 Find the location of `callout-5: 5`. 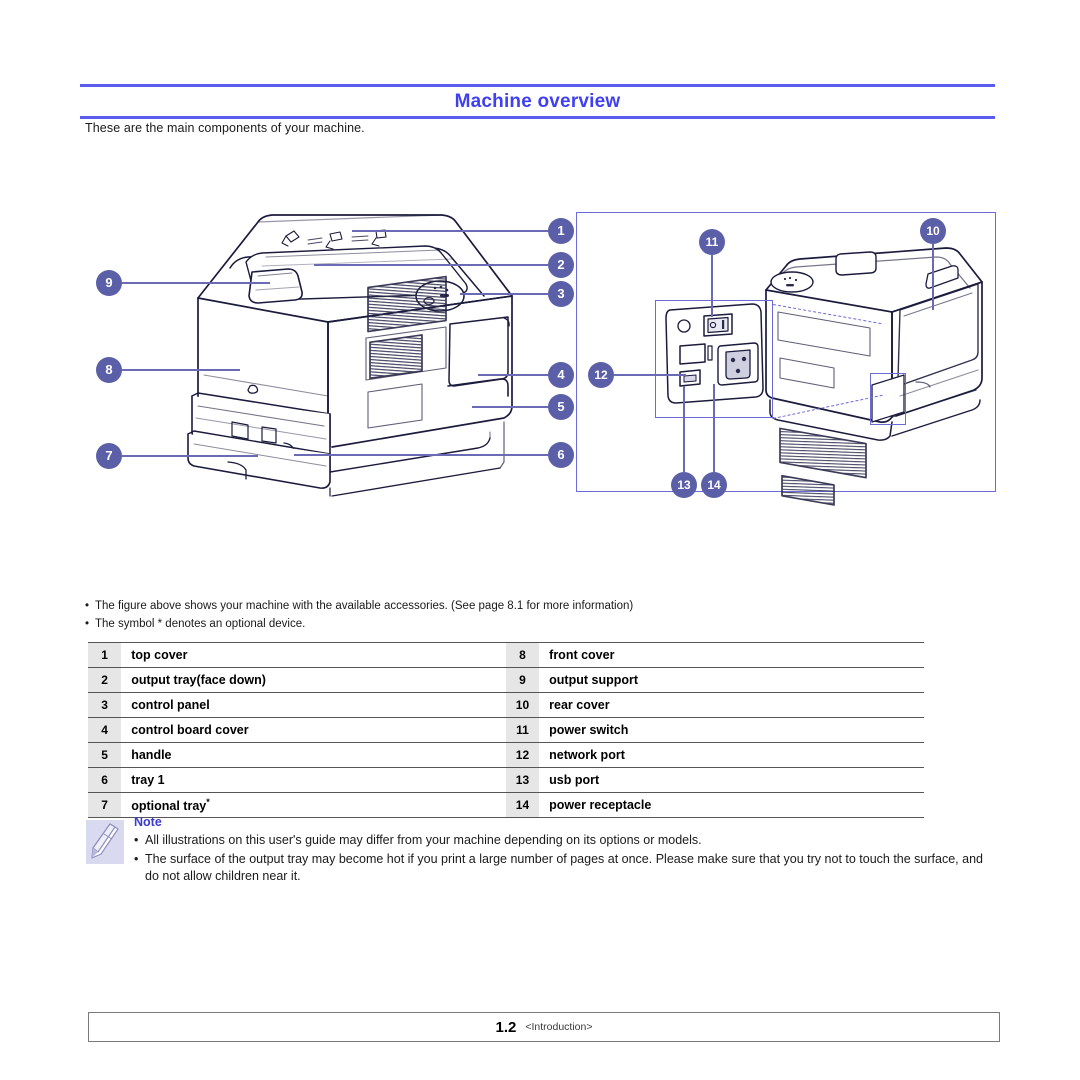

callout-5: 5 is located at coordinates (561, 407).